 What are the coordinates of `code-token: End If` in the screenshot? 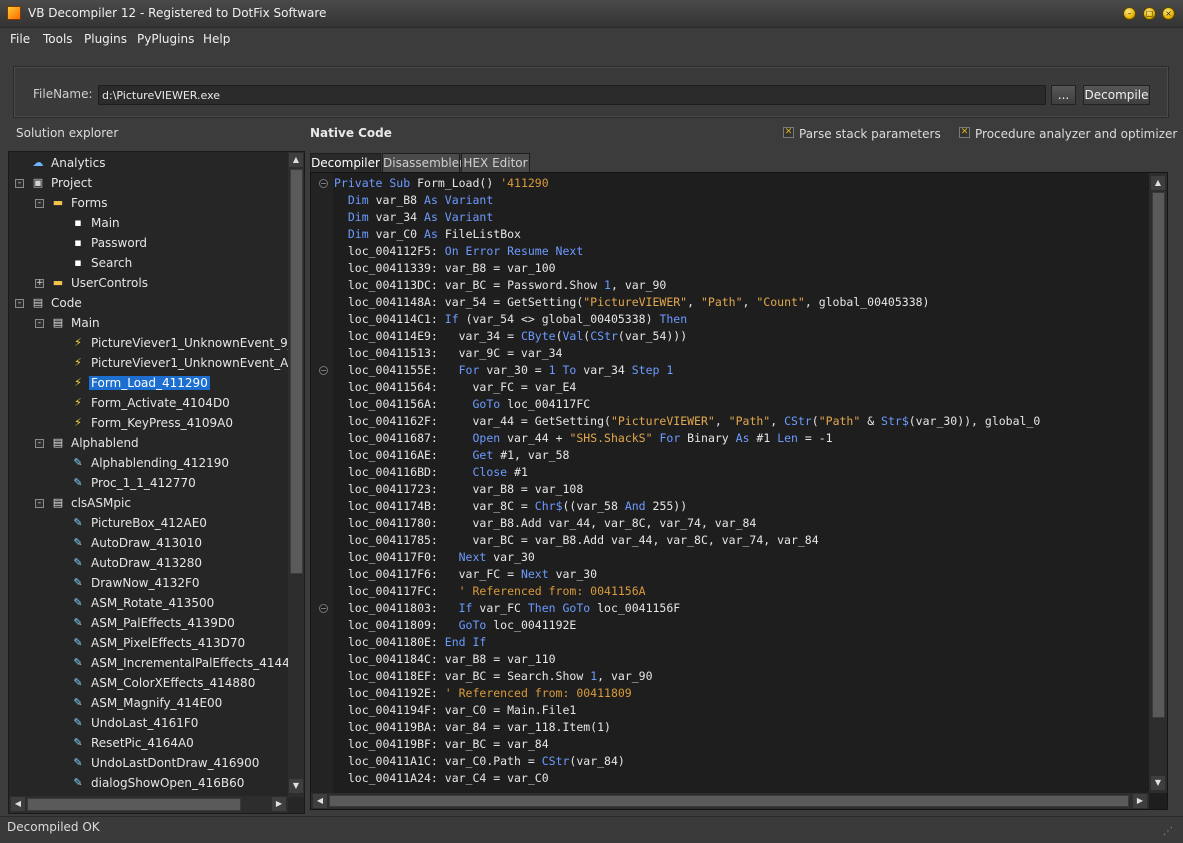 It's located at (465, 642).